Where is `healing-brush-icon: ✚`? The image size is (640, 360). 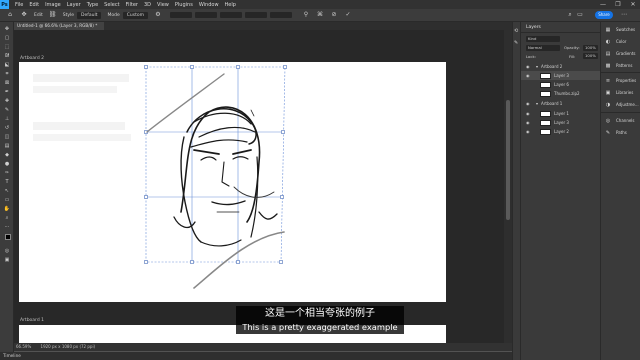
healing-brush-icon: ✚ is located at coordinates (7, 101).